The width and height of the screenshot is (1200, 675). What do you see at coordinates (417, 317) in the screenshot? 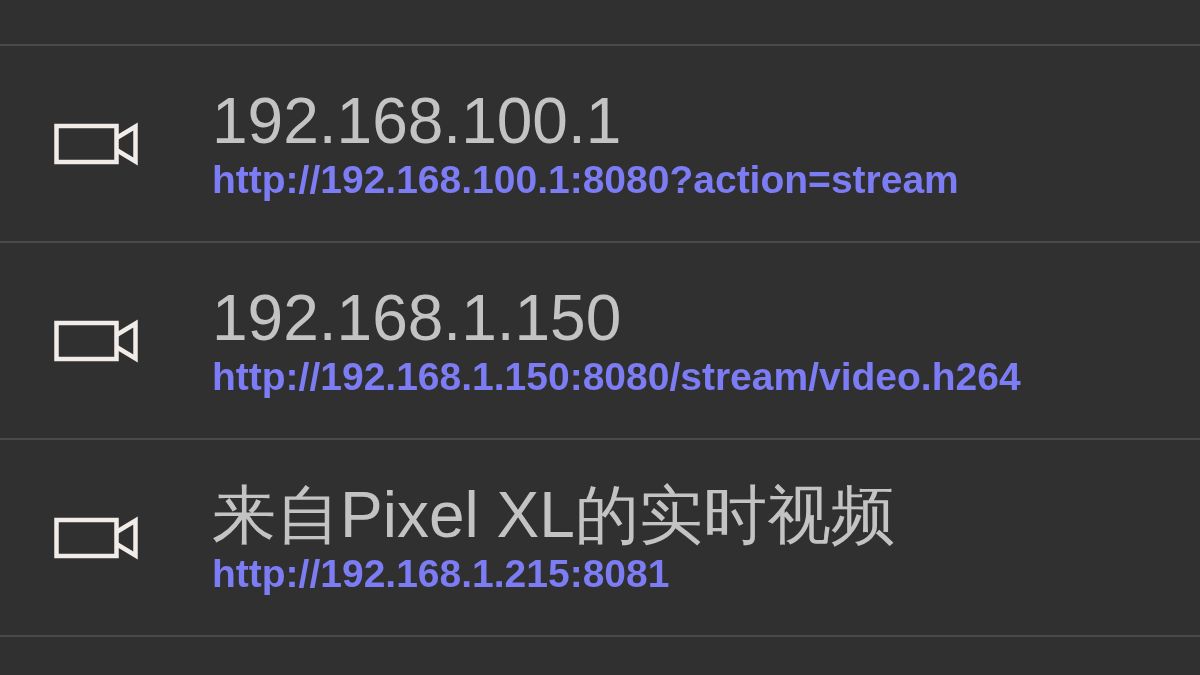
I see `stream-title: 192.168.1.150` at bounding box center [417, 317].